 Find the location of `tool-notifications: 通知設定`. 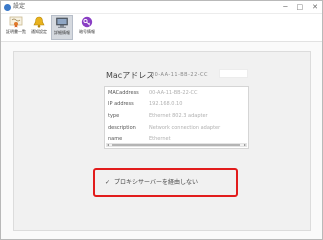

tool-notifications: 通知設定 is located at coordinates (39, 27).